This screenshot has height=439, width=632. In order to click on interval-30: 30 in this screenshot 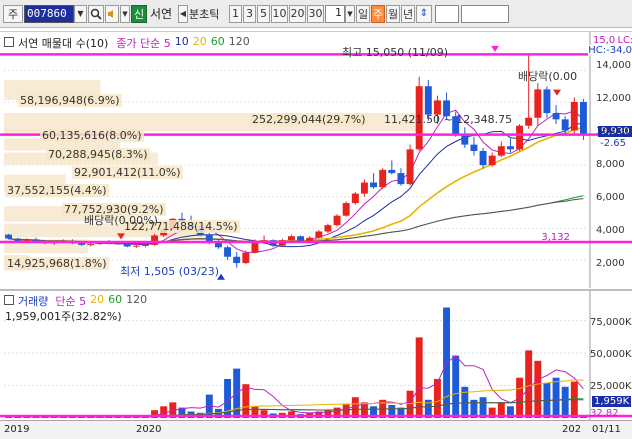, I will do `click(315, 13)`.